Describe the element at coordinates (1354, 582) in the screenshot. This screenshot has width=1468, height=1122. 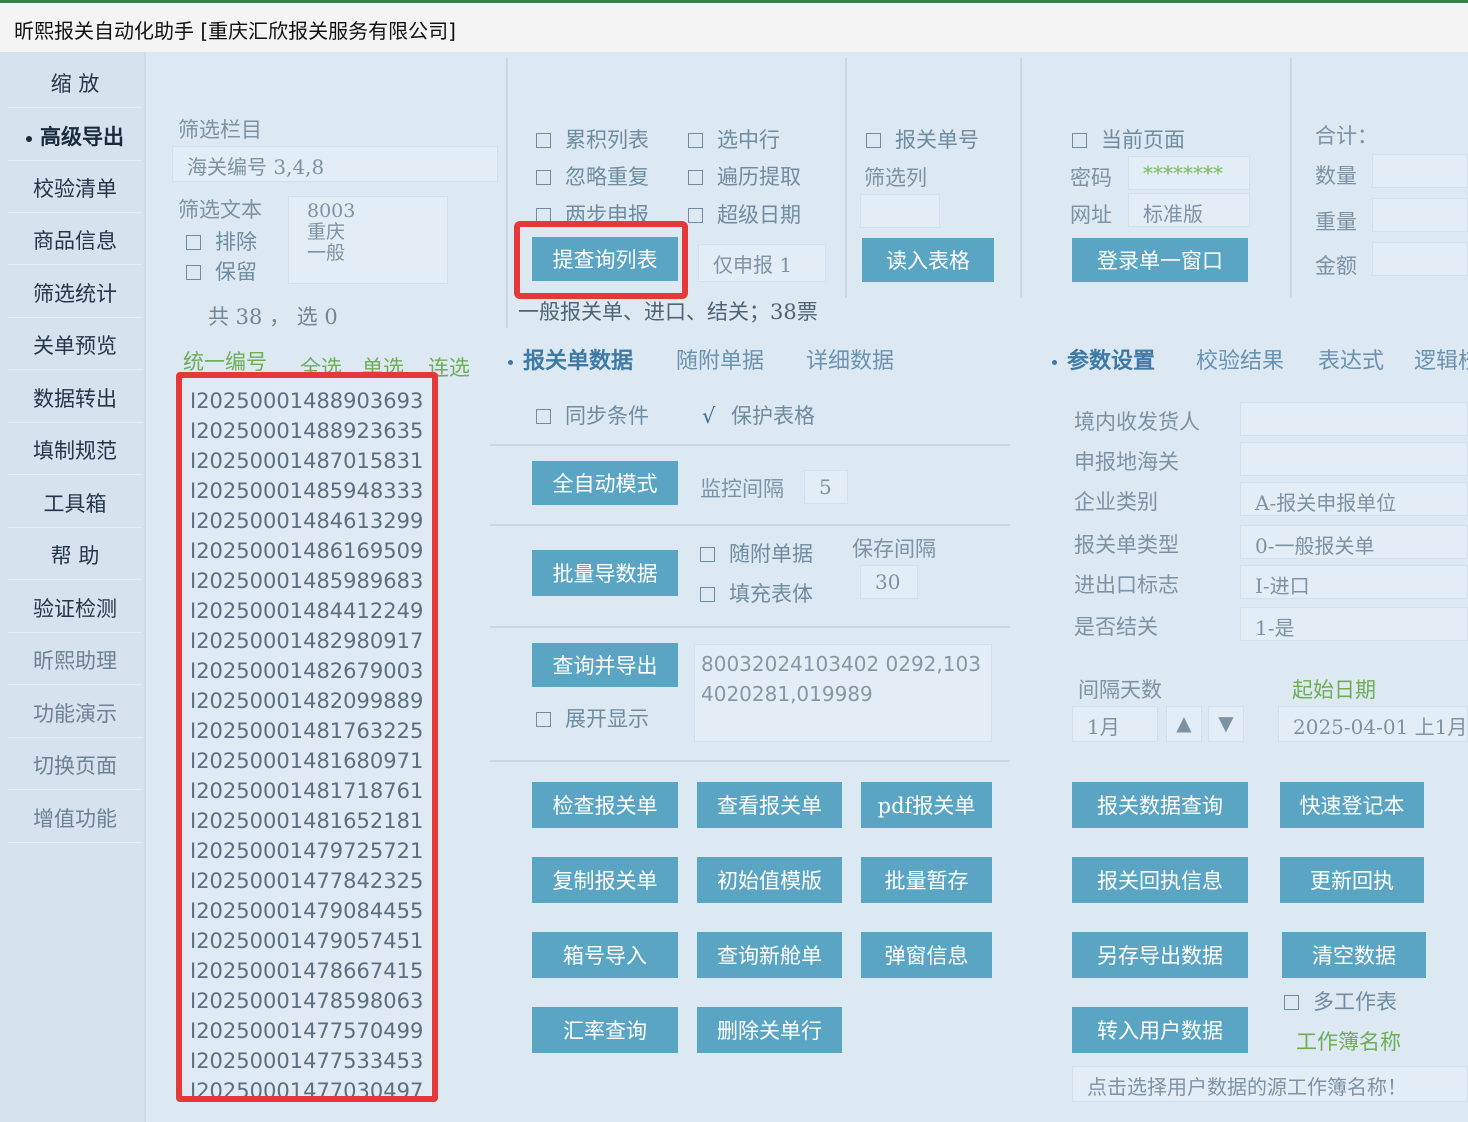
I see `ie-flag-select: I-进口` at that location.